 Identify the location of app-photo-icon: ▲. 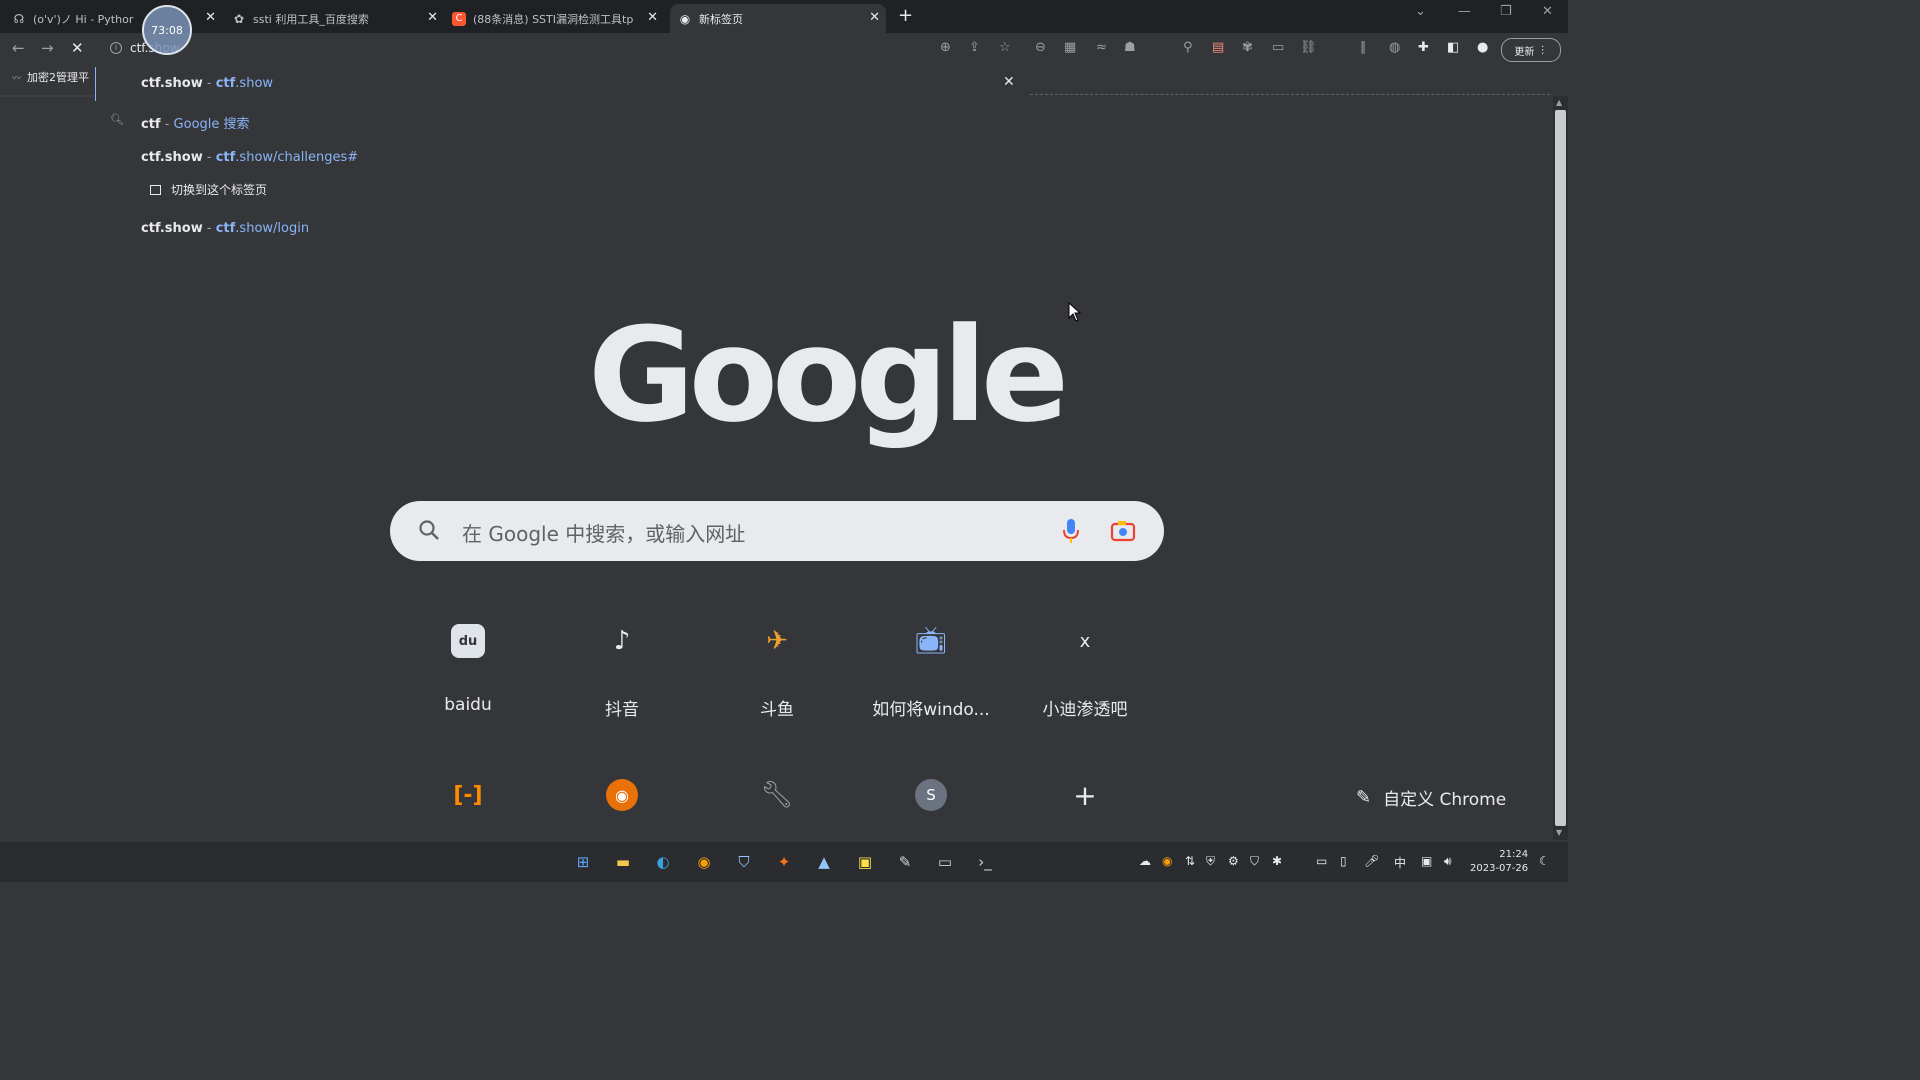
(824, 862).